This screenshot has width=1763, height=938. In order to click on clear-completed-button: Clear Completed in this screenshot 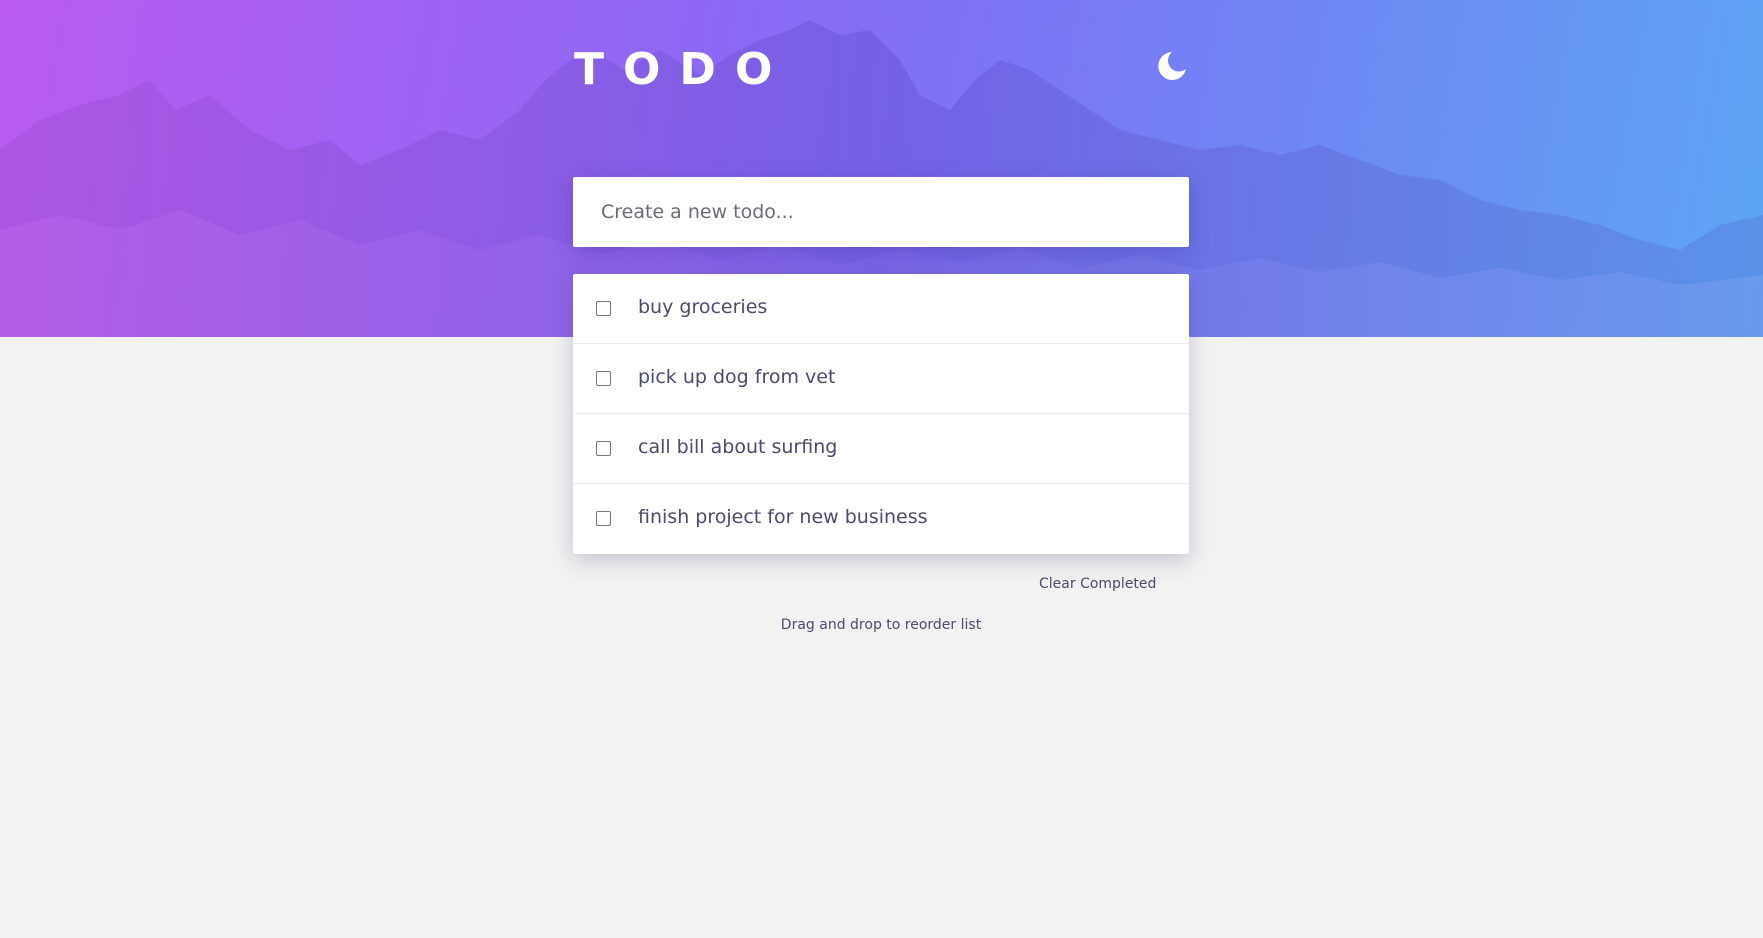, I will do `click(1097, 584)`.